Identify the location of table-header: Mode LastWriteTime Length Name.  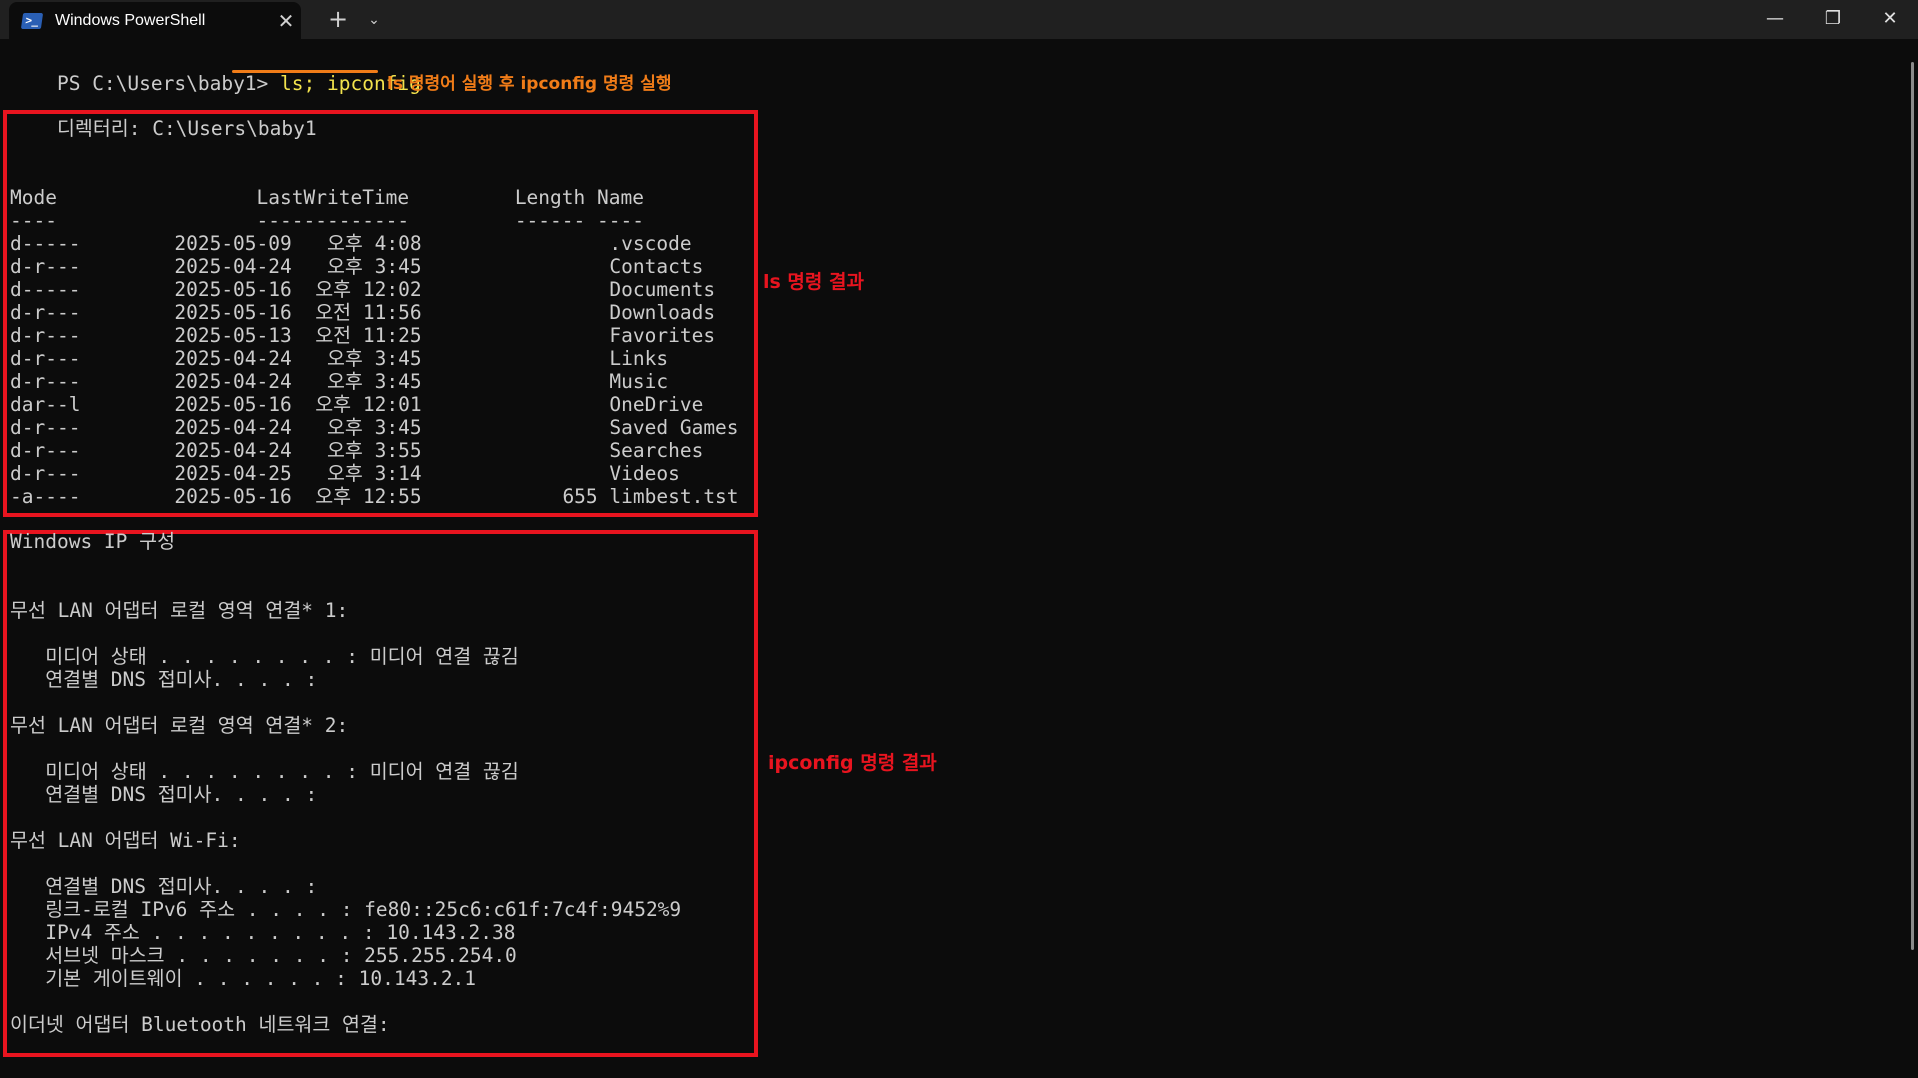
(327, 197).